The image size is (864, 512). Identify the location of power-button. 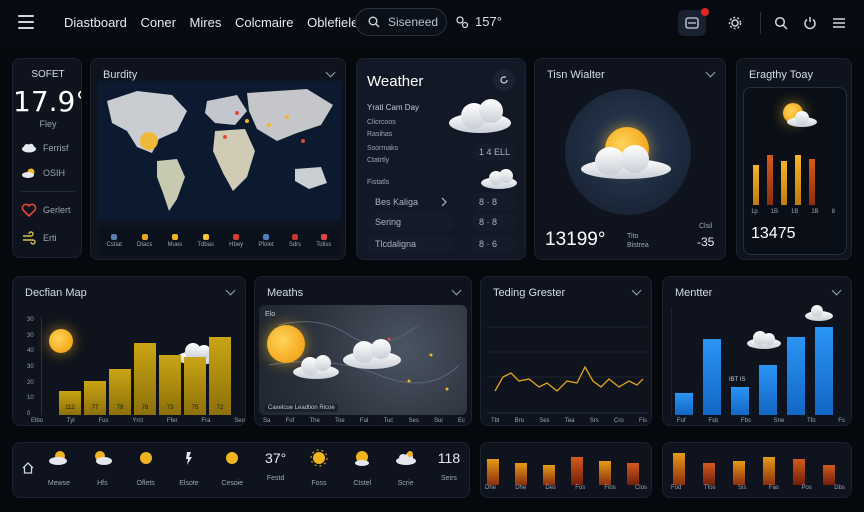
(810, 23).